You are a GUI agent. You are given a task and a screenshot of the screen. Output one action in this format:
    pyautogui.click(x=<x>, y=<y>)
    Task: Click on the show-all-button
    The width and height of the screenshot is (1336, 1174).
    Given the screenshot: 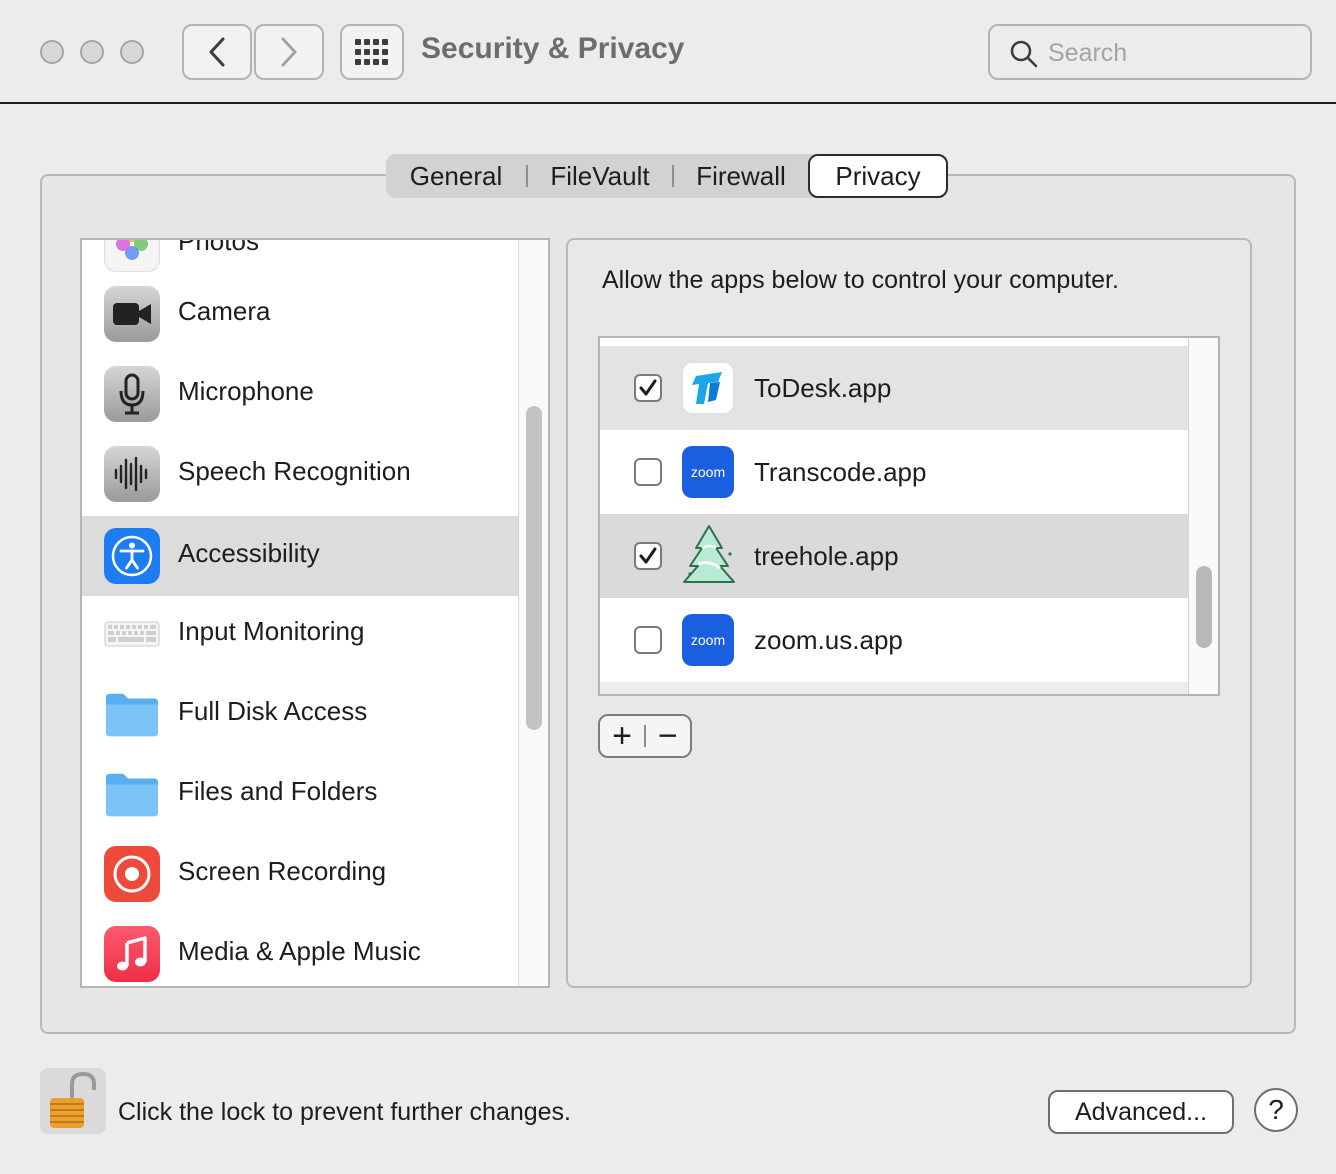 What is the action you would take?
    pyautogui.click(x=372, y=52)
    